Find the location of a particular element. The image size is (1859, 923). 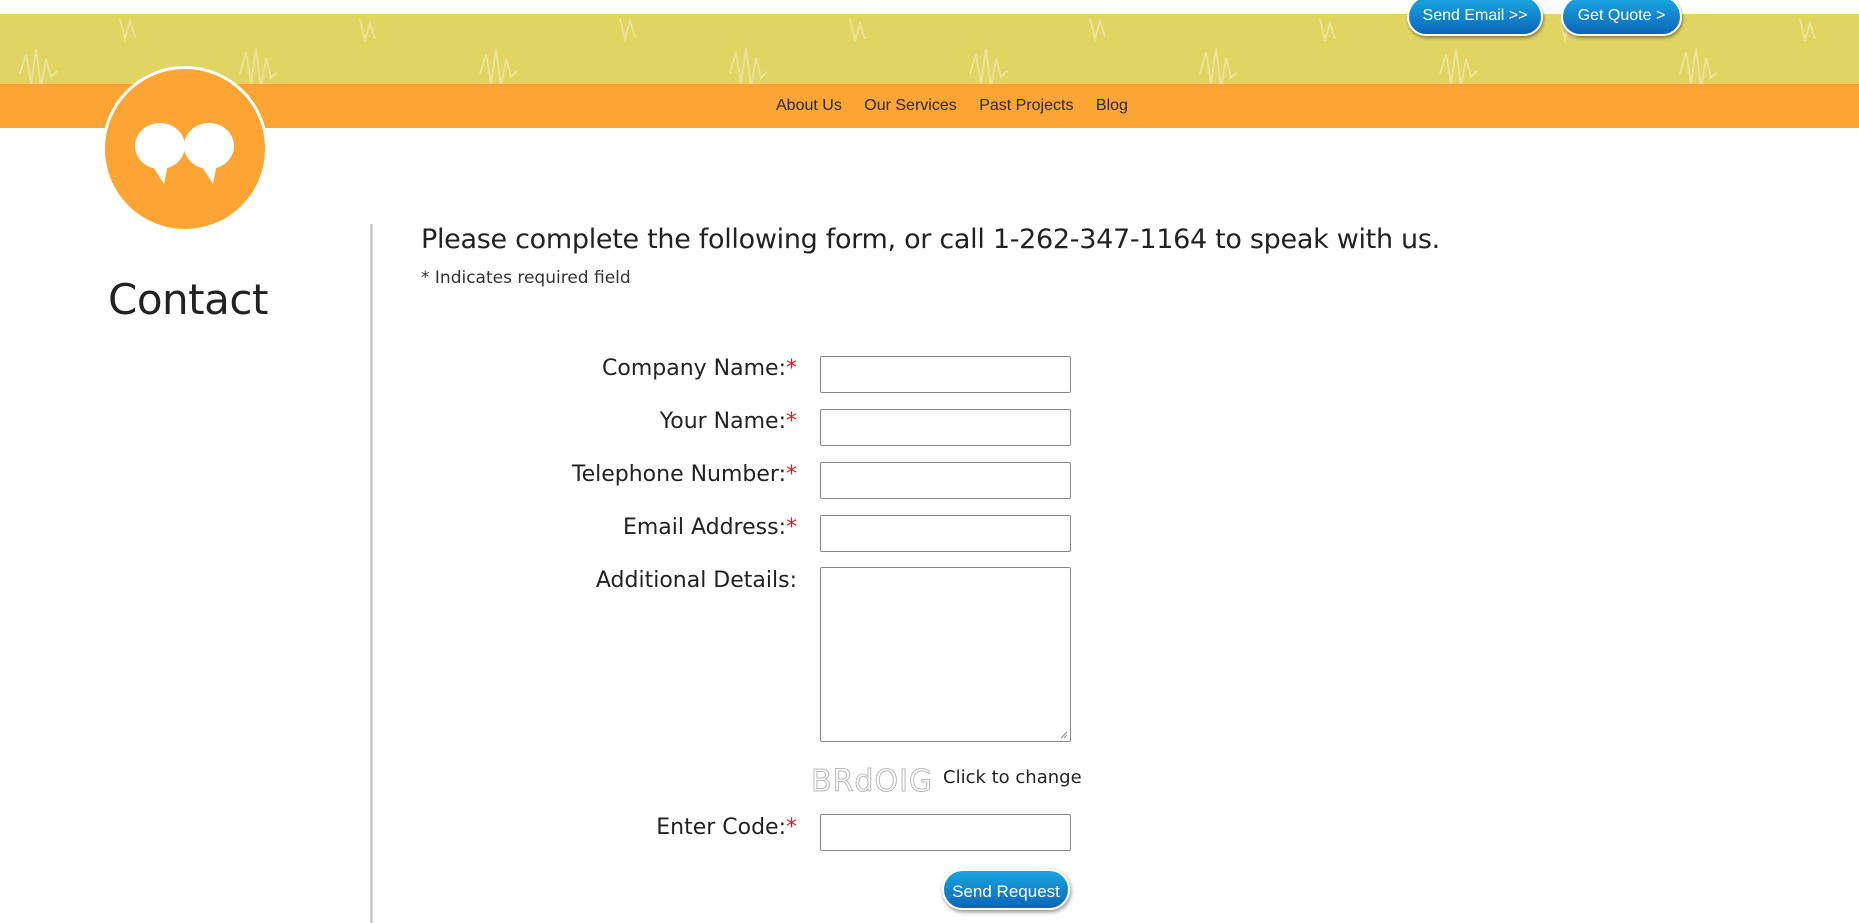

contact-logo-badge is located at coordinates (185, 149).